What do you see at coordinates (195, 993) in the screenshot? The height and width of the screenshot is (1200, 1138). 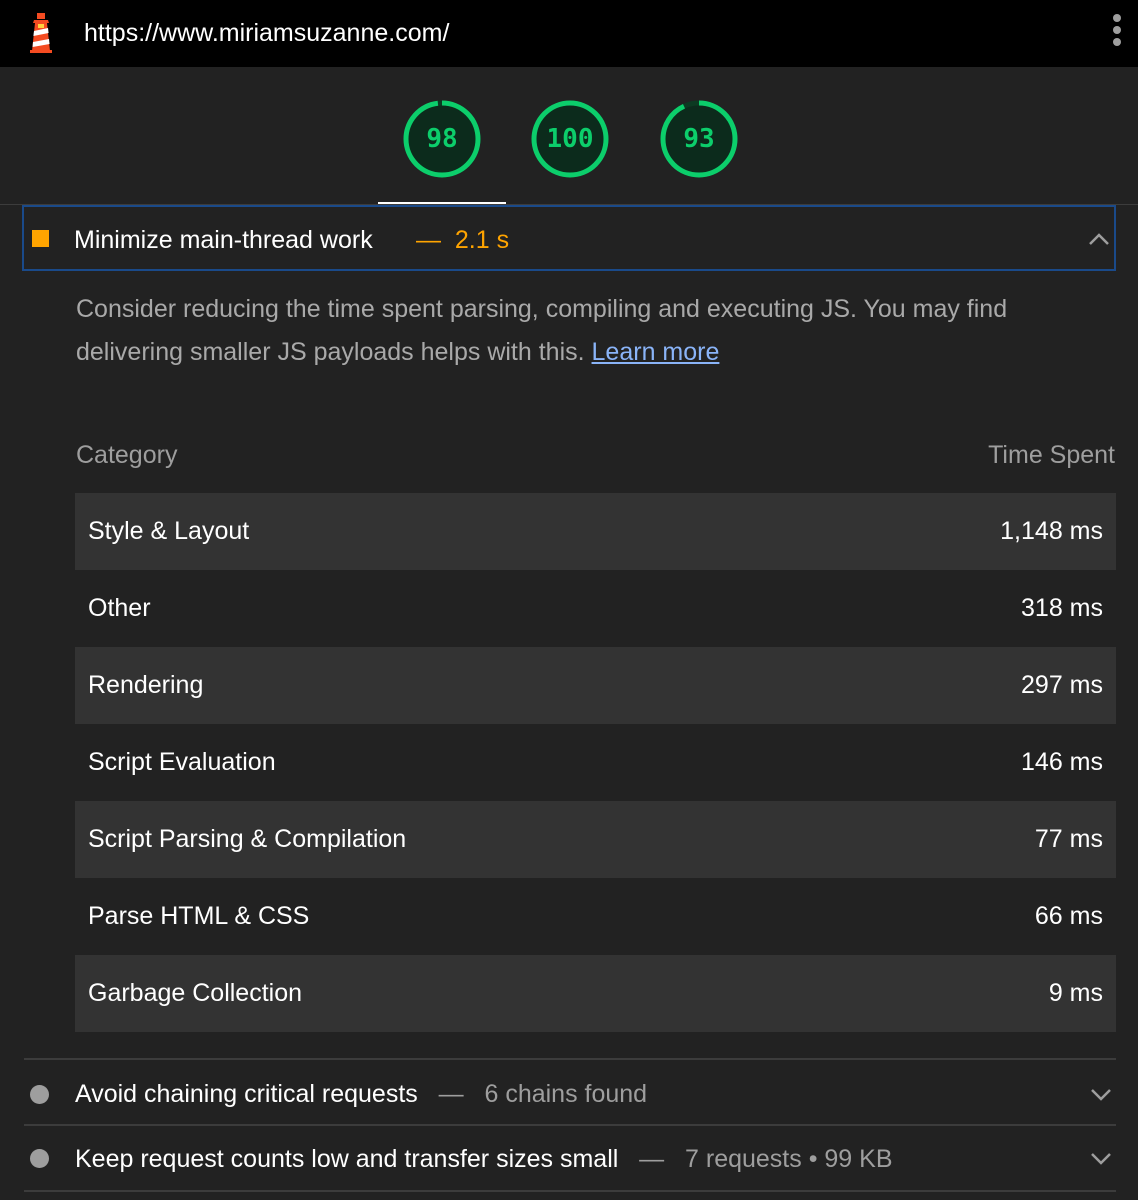 I see `row-category: Garbage Collection` at bounding box center [195, 993].